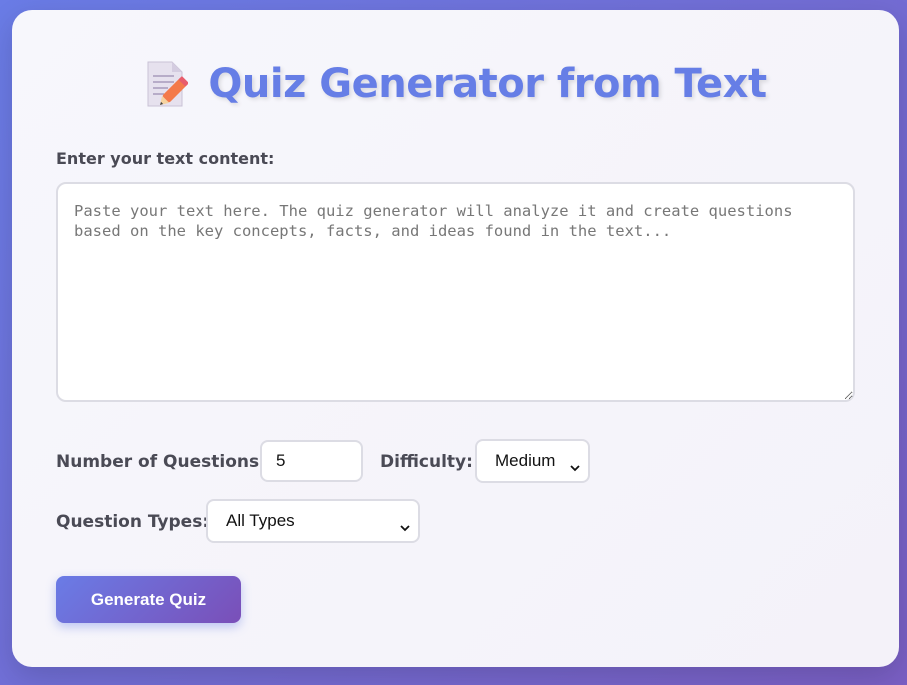  I want to click on page-title: Quiz Generator from Text, so click(487, 84).